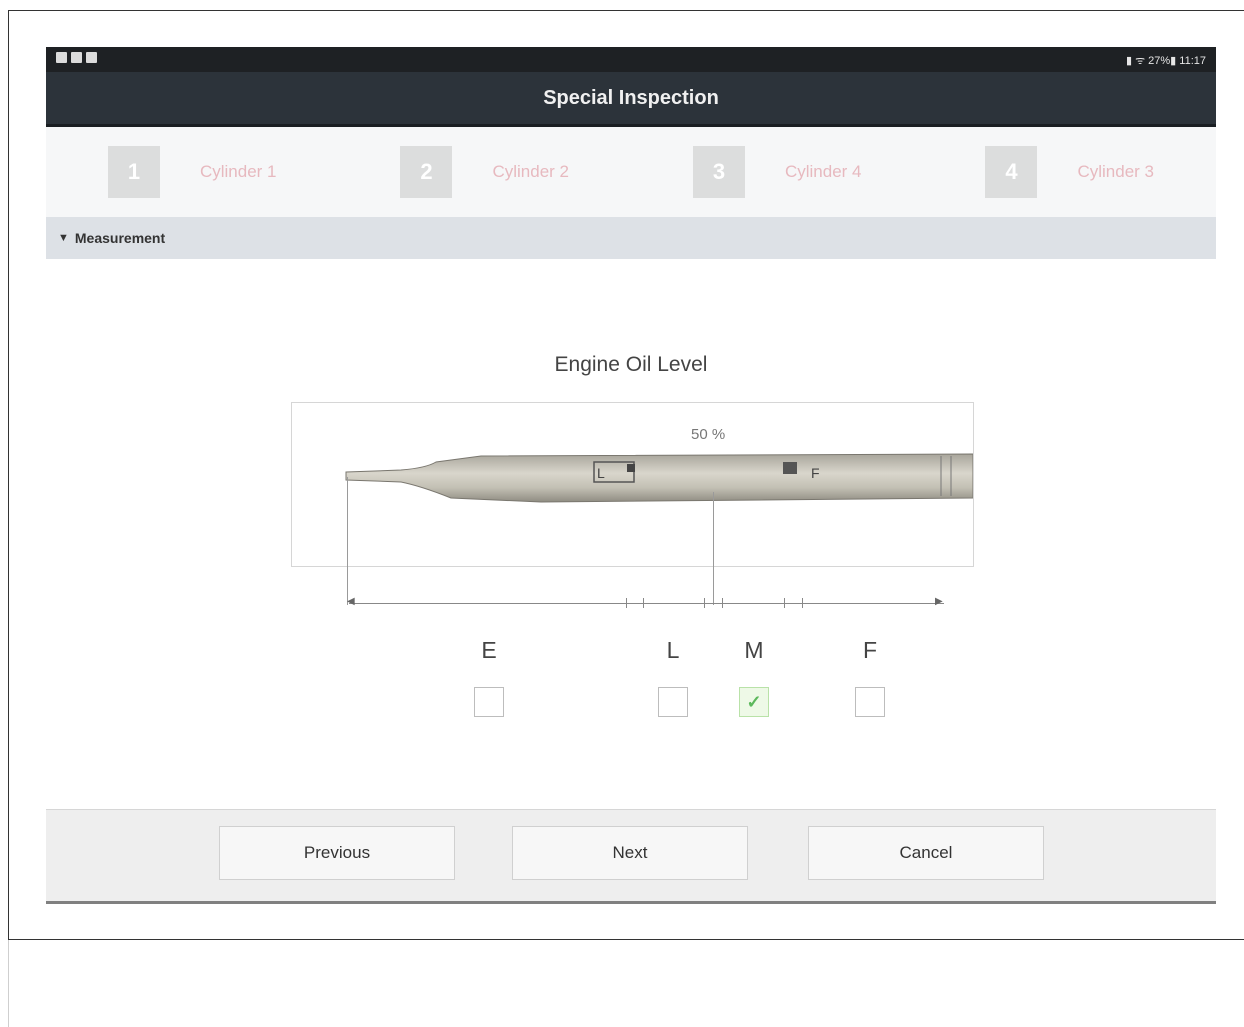 The image size is (1244, 1027). Describe the element at coordinates (351, 601) in the screenshot. I see `scale-arrow-left-icon: ◀` at that location.